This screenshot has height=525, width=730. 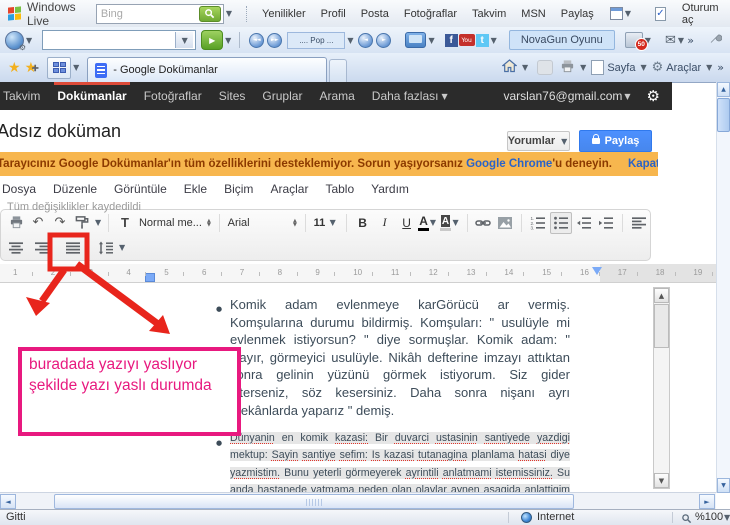 I want to click on live-link-paylas: Paylaş, so click(x=577, y=14).